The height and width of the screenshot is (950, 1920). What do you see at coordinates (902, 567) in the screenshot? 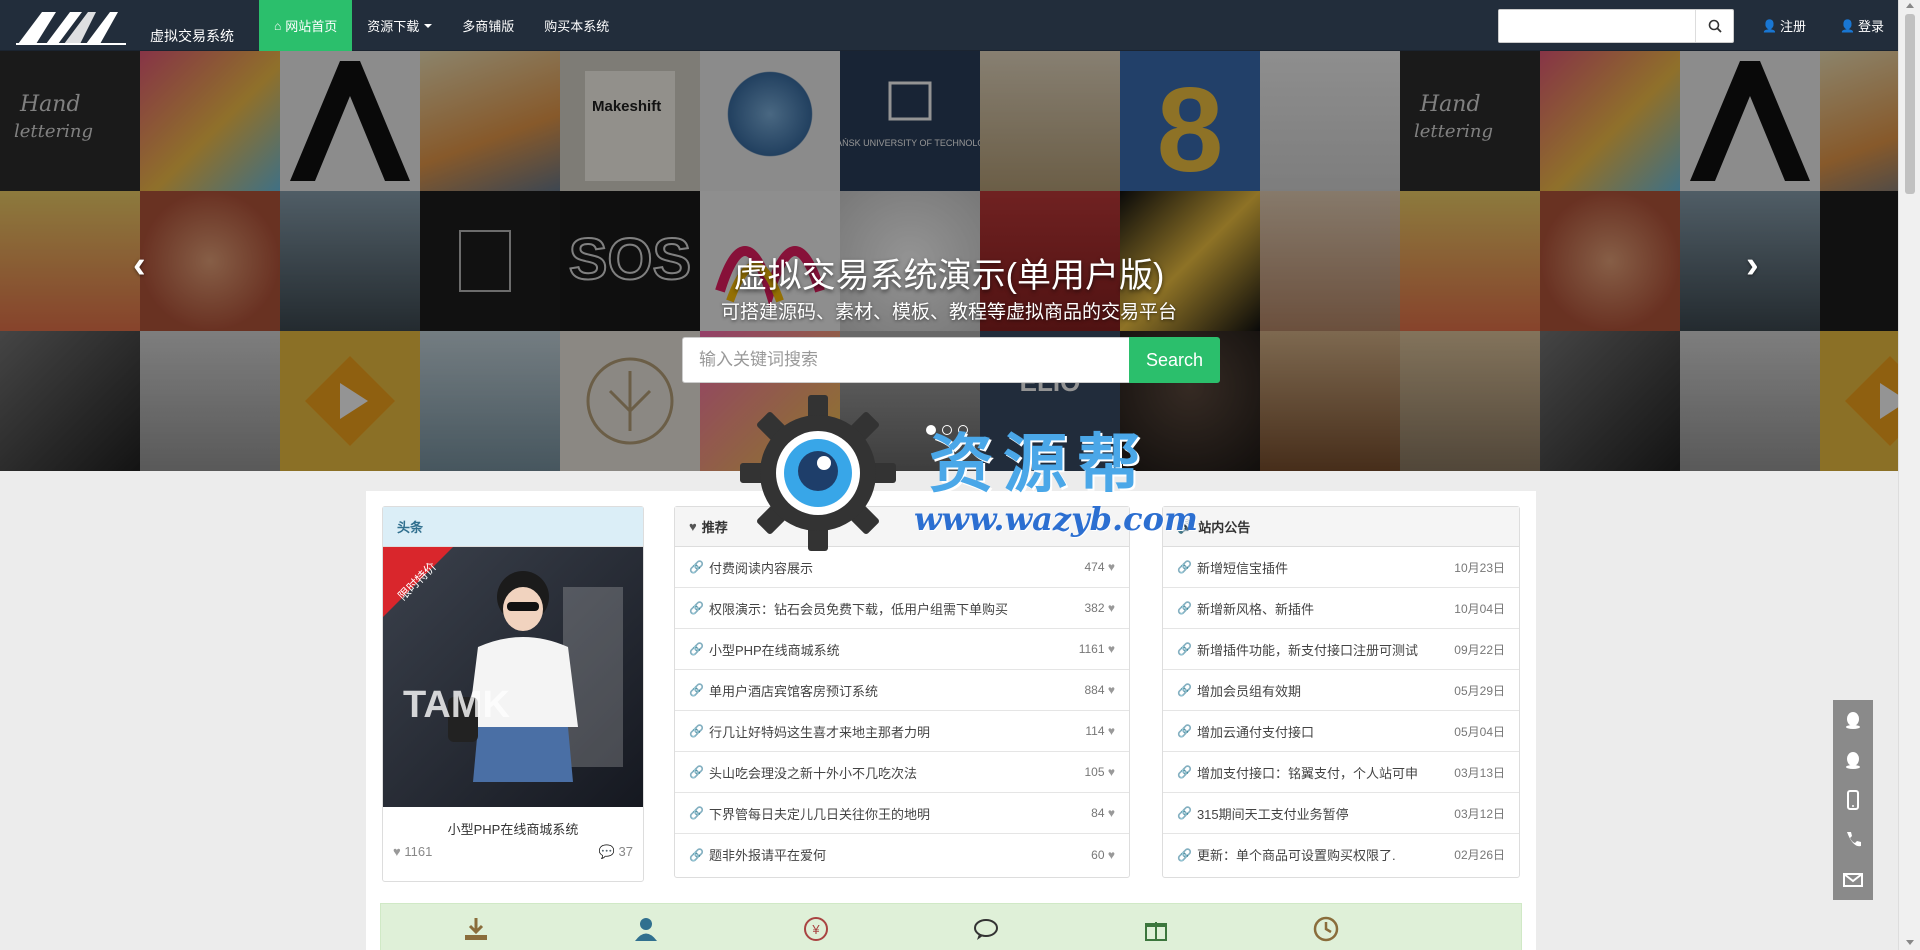
I see `recommend-item: 🔗 付费阅读内容展示 474 ♥` at bounding box center [902, 567].